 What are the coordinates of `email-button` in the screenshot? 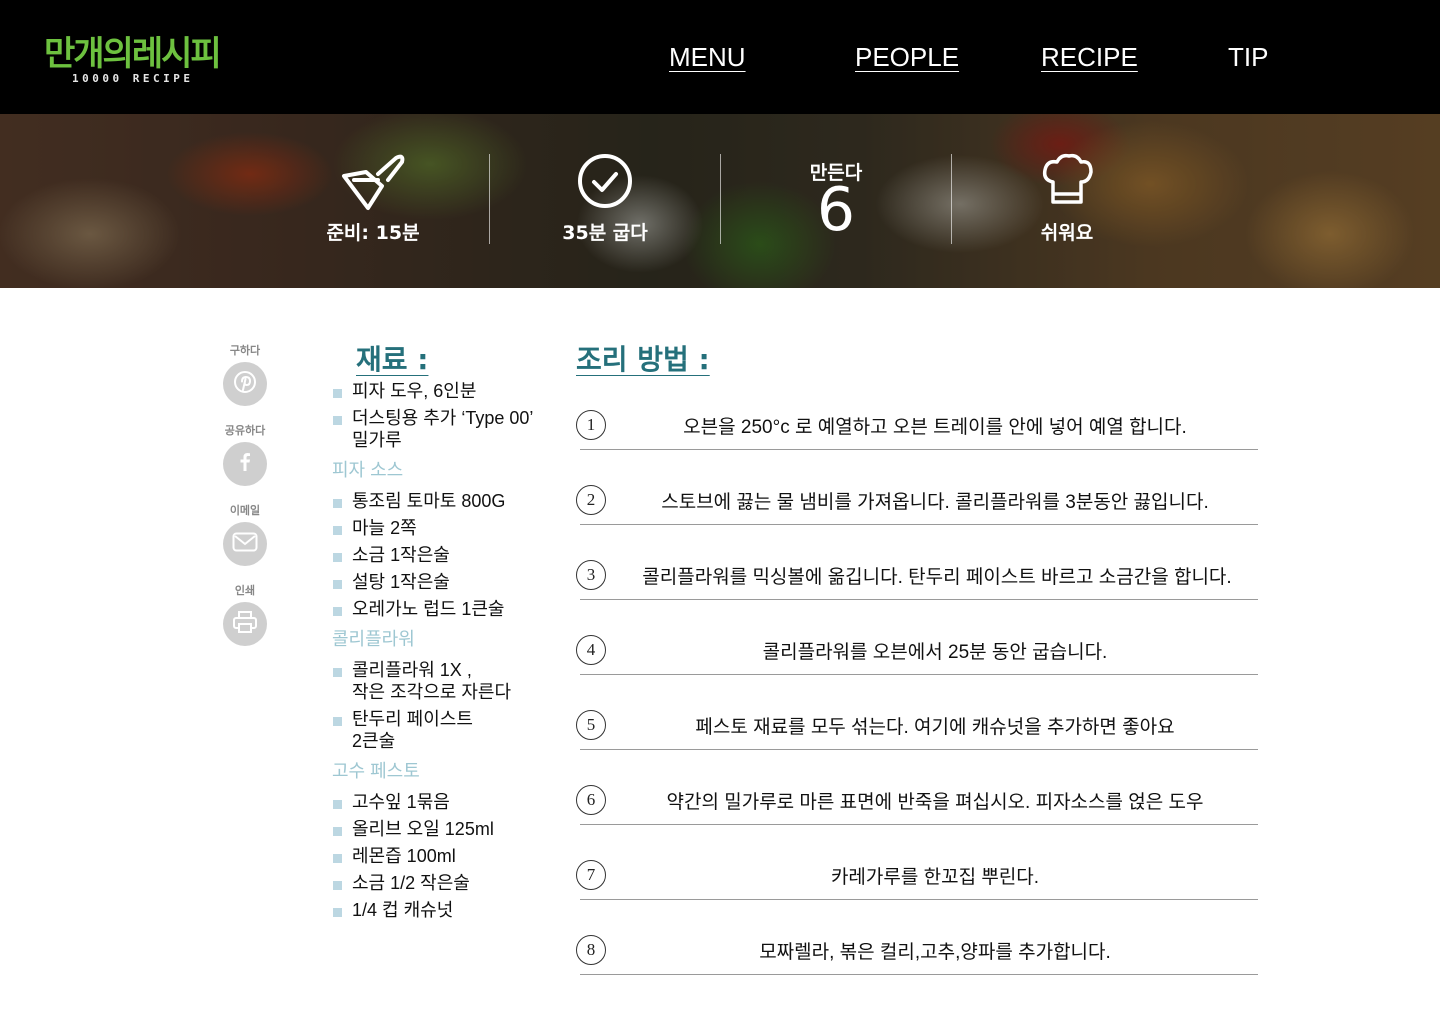 It's located at (245, 544).